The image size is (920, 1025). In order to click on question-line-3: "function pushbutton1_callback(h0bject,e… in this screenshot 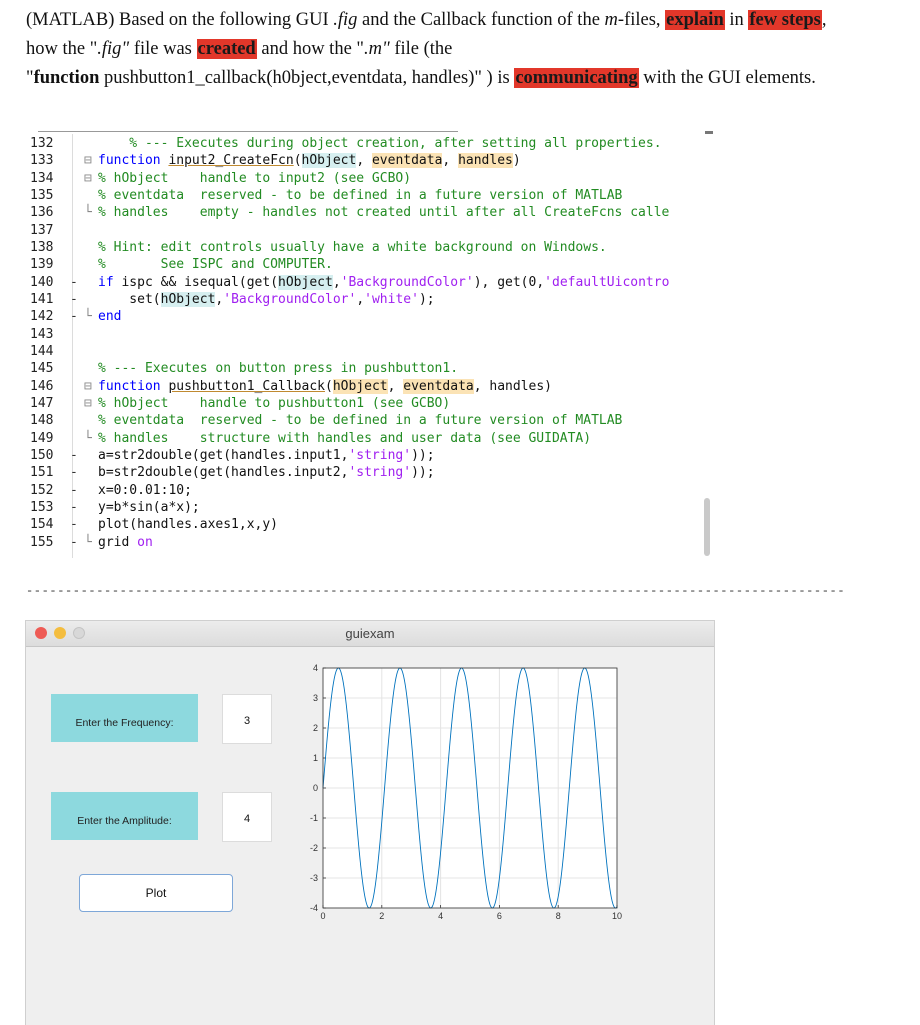, I will do `click(421, 78)`.